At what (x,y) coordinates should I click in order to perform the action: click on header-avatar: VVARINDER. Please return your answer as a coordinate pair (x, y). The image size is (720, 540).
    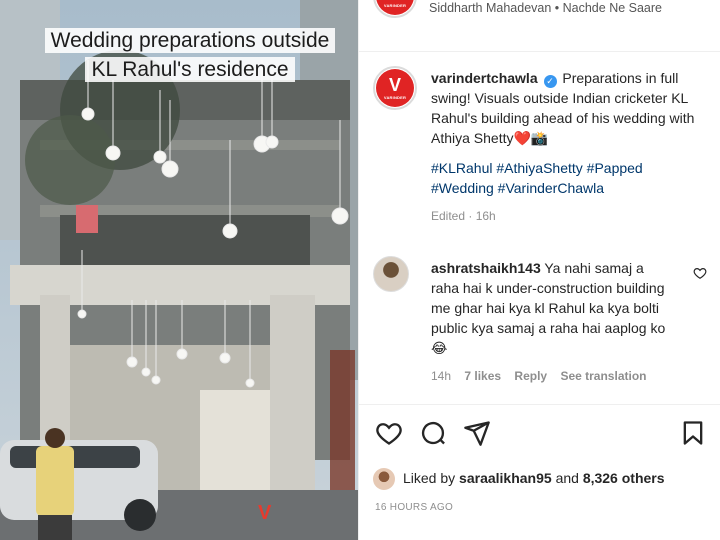
    Looking at the image, I should click on (395, 9).